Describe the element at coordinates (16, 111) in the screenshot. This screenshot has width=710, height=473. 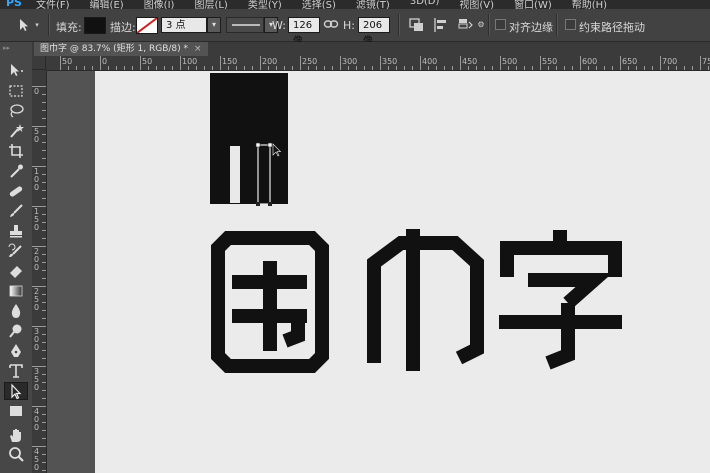
I see `lasso-tool-icon` at that location.